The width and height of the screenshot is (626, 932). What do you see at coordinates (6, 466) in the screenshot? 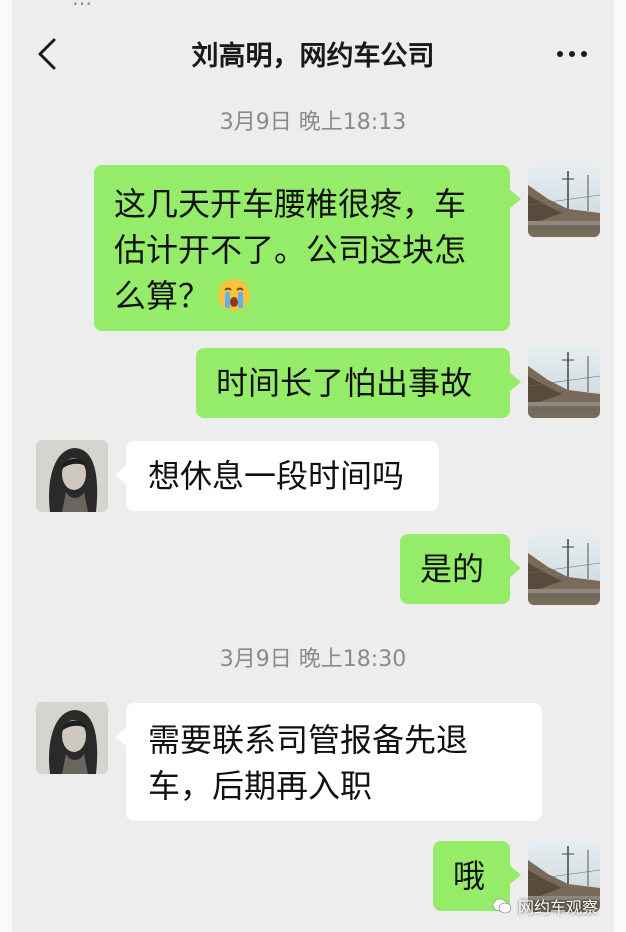
I see `left-edge` at bounding box center [6, 466].